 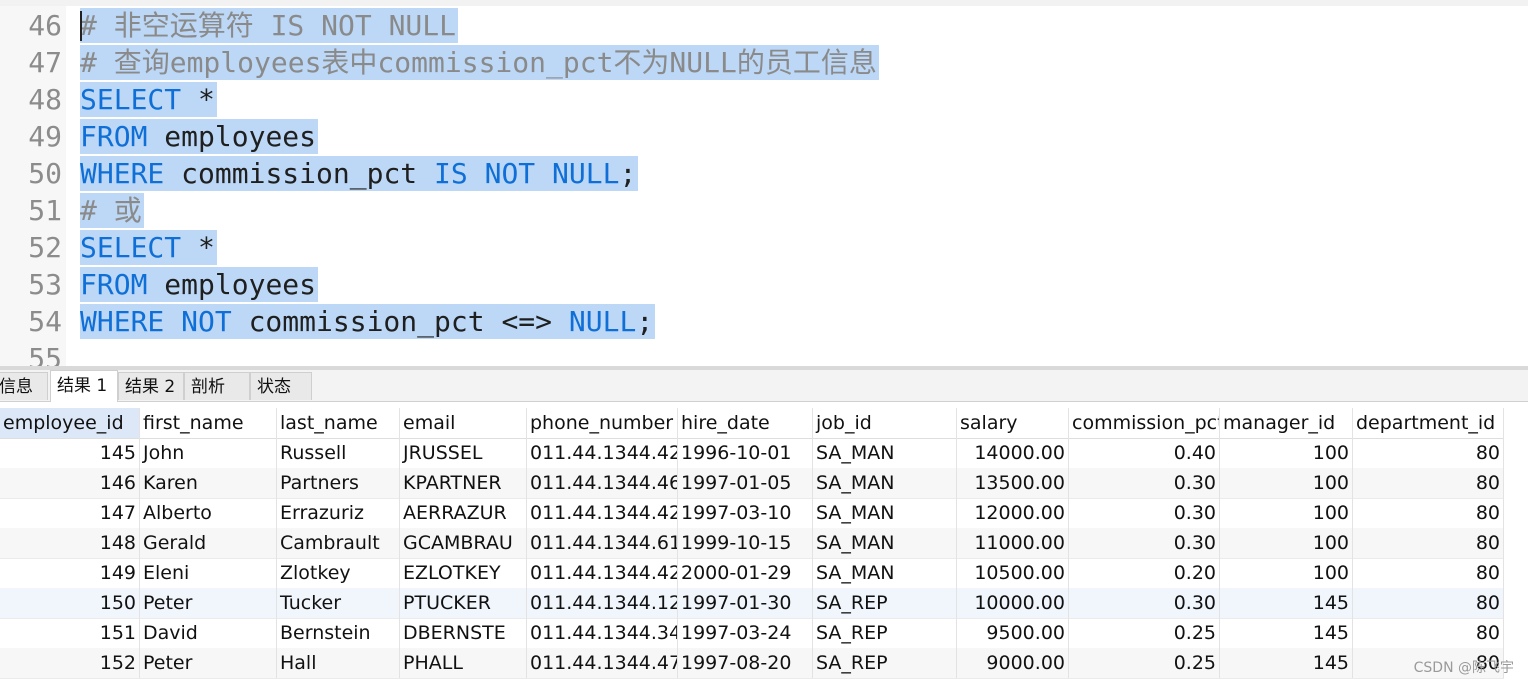 I want to click on table-cell: PHALL, so click(x=463, y=663).